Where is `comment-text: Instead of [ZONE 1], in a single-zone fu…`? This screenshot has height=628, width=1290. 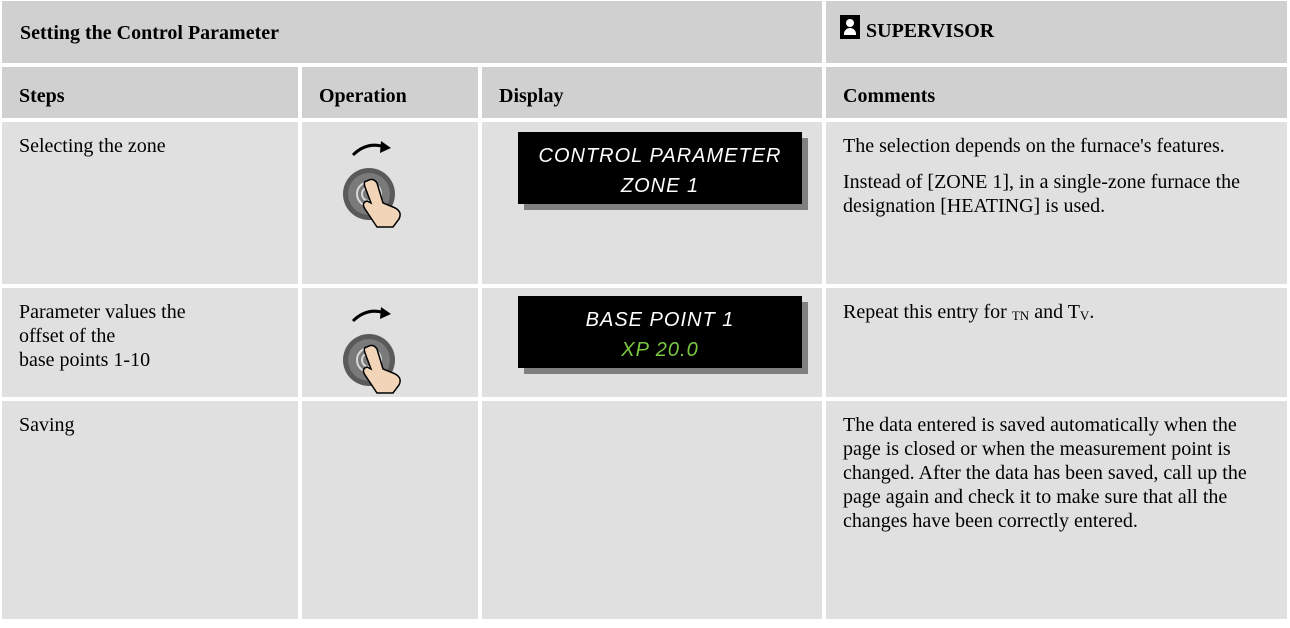
comment-text: Instead of [ZONE 1], in a single-zone fu… is located at coordinates (1042, 194).